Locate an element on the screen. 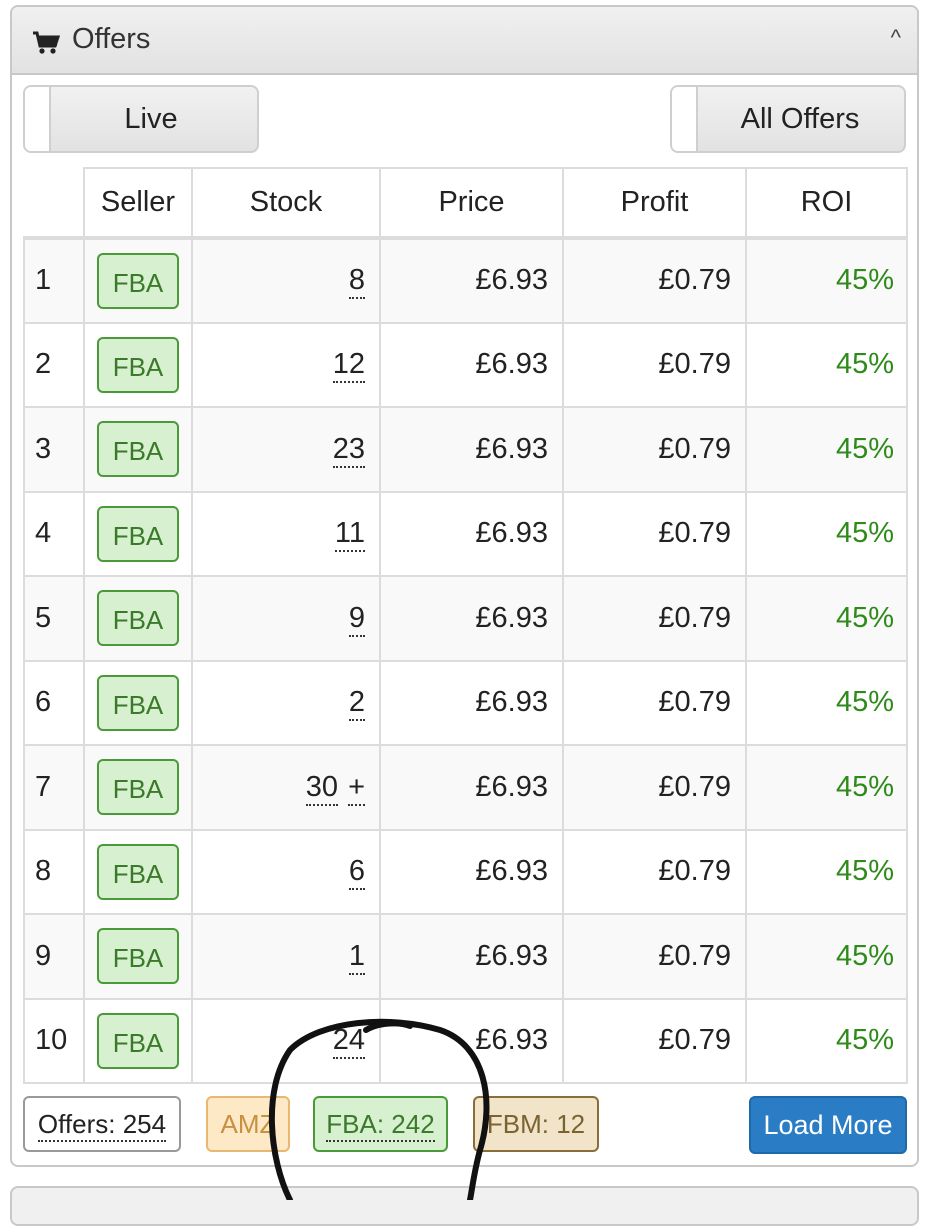 The width and height of the screenshot is (931, 1226). toggle-knob is located at coordinates (38, 119).